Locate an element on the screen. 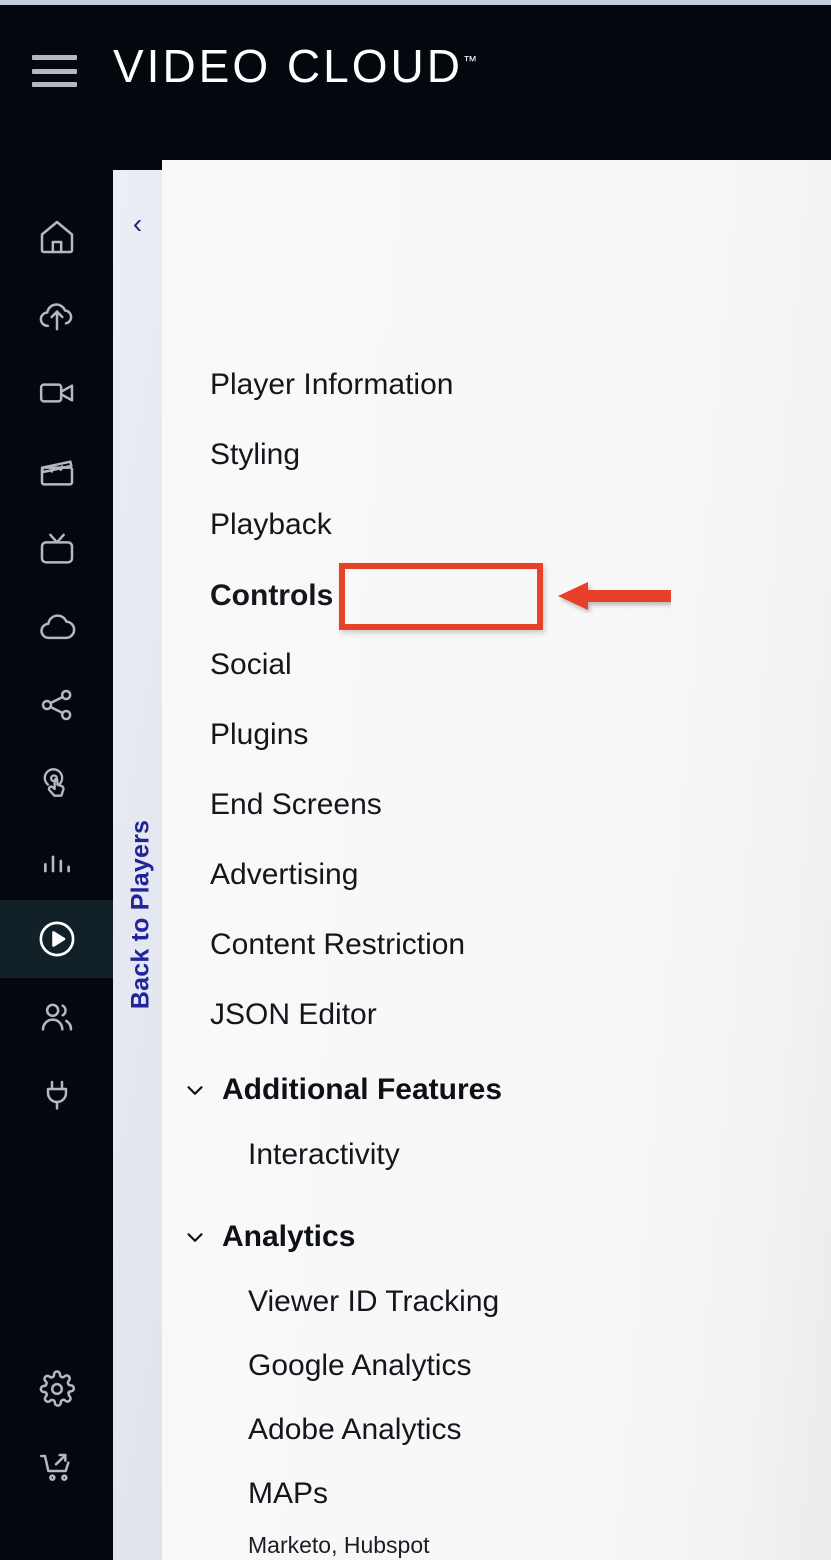 This screenshot has height=1560, width=831. menu-item-plugins: Plugins is located at coordinates (259, 735).